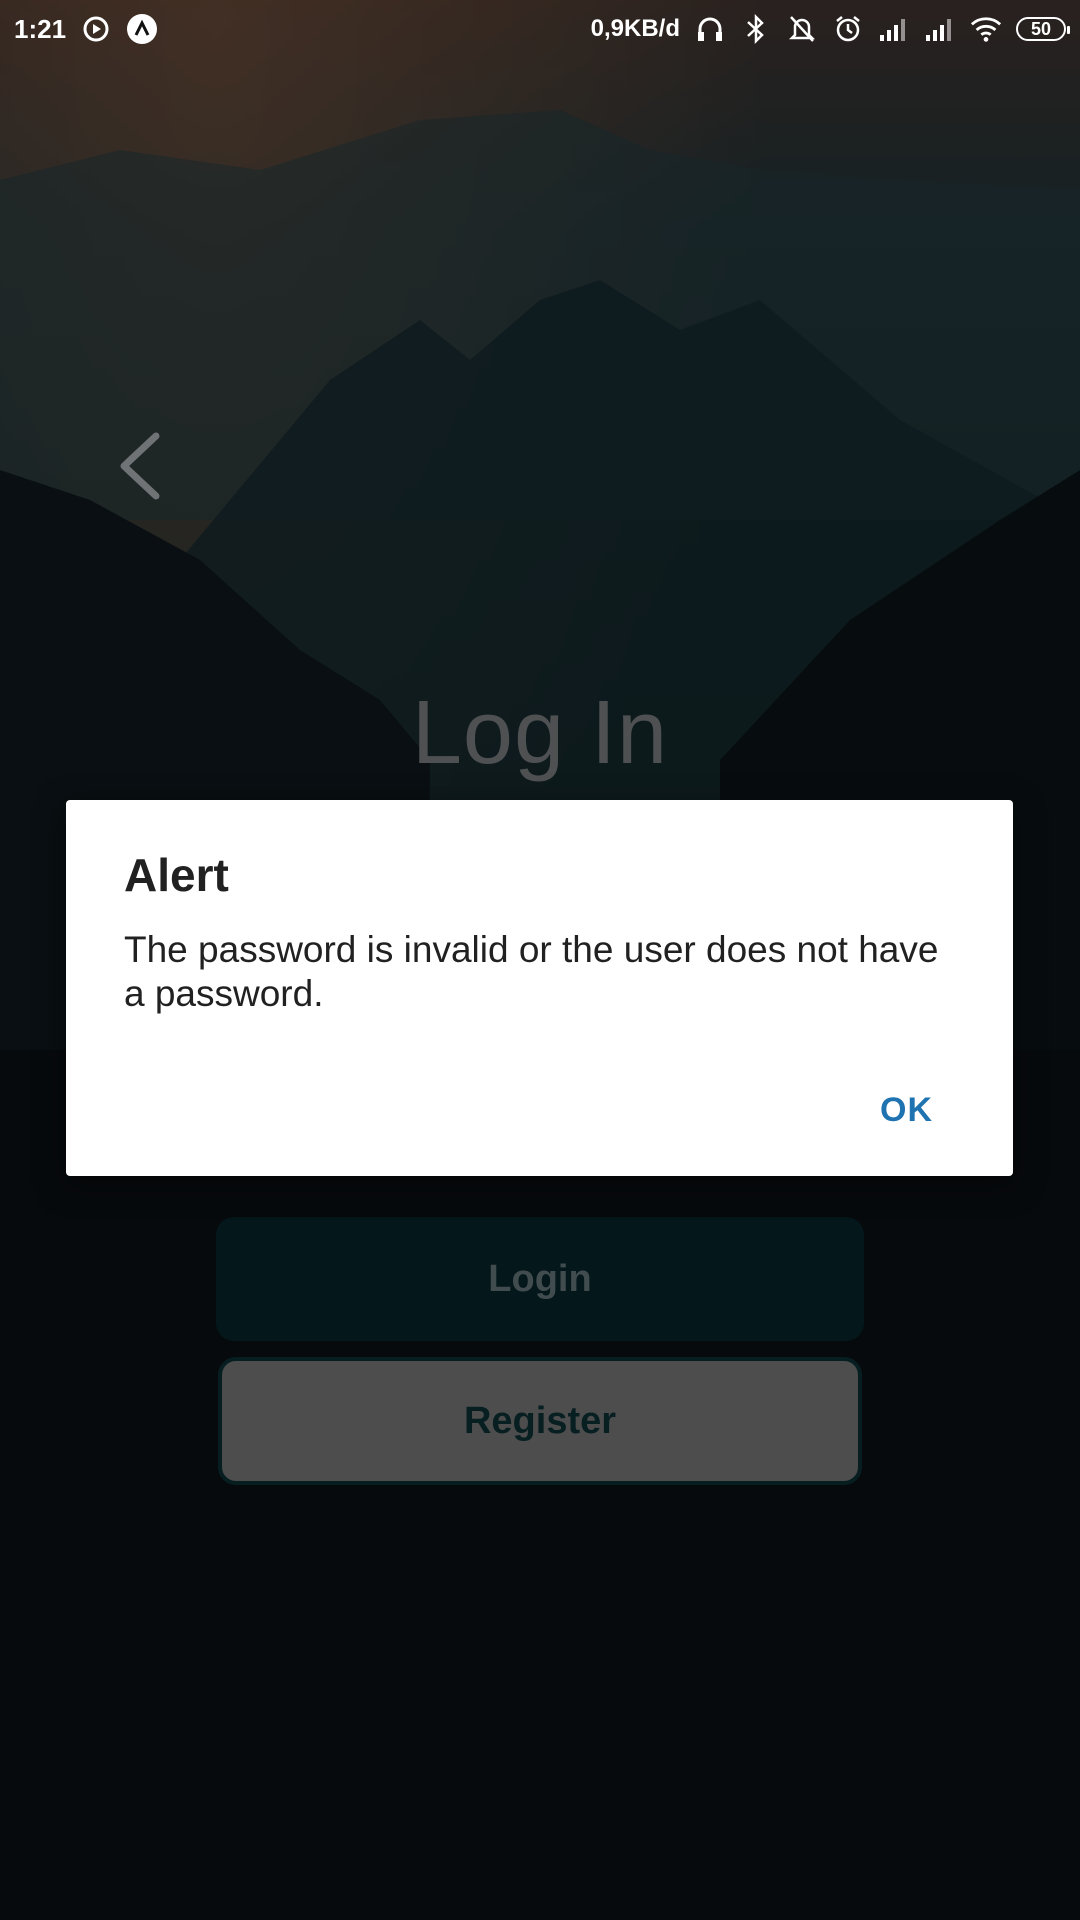  Describe the element at coordinates (906, 1110) in the screenshot. I see `ok-button: OK` at that location.